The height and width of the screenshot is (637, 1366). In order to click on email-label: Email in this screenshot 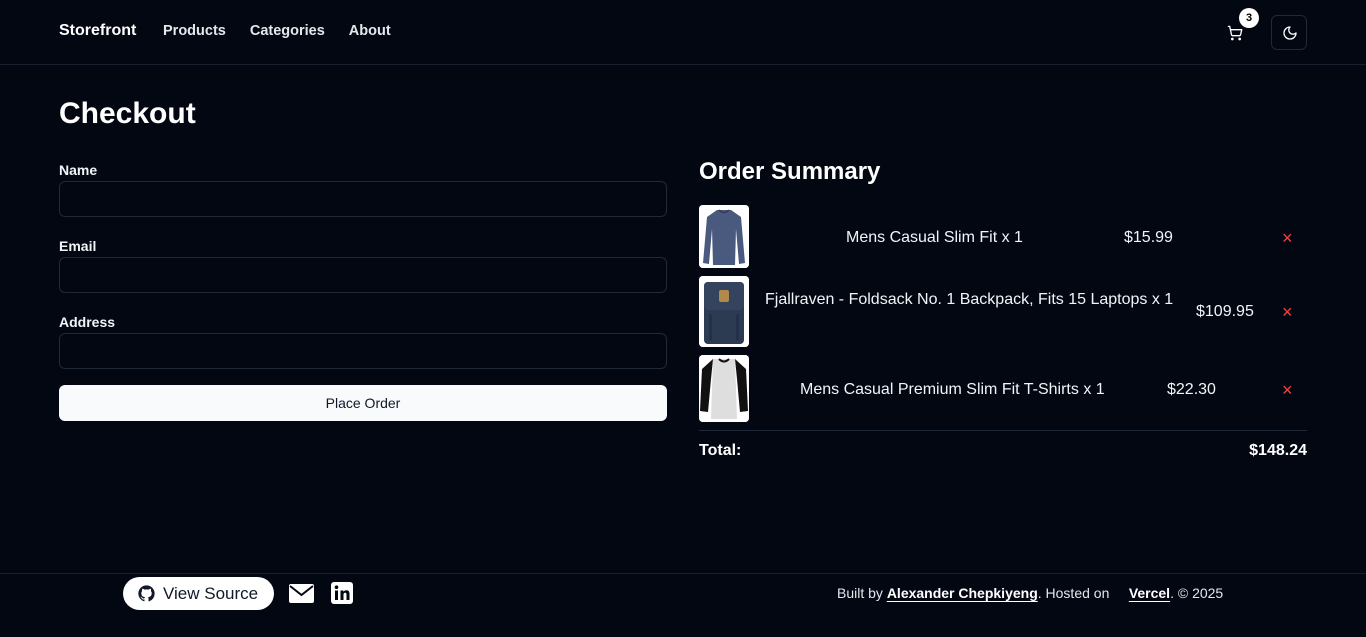, I will do `click(78, 246)`.